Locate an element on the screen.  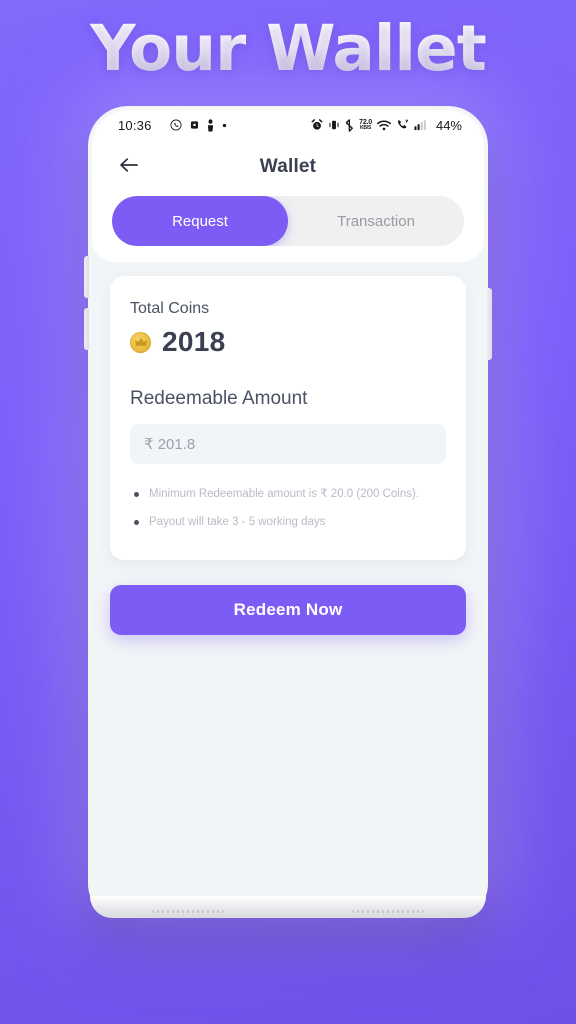
status-right-icon-group: 72.0 KB/S 44% is located at coordinates (386, 125).